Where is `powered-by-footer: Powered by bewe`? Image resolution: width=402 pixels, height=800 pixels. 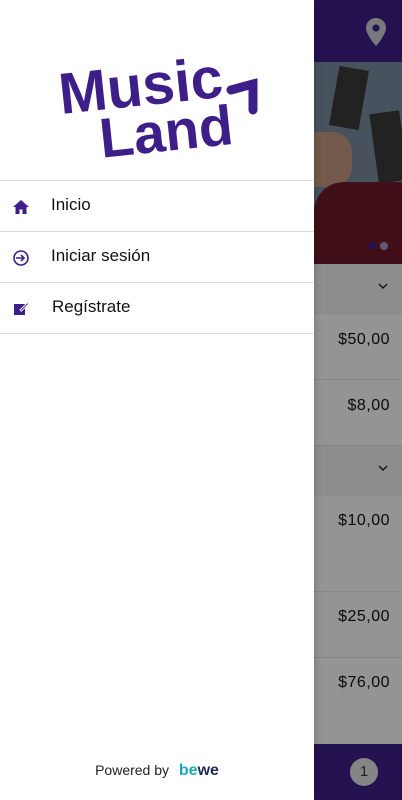
powered-by-footer: Powered by bewe is located at coordinates (157, 771).